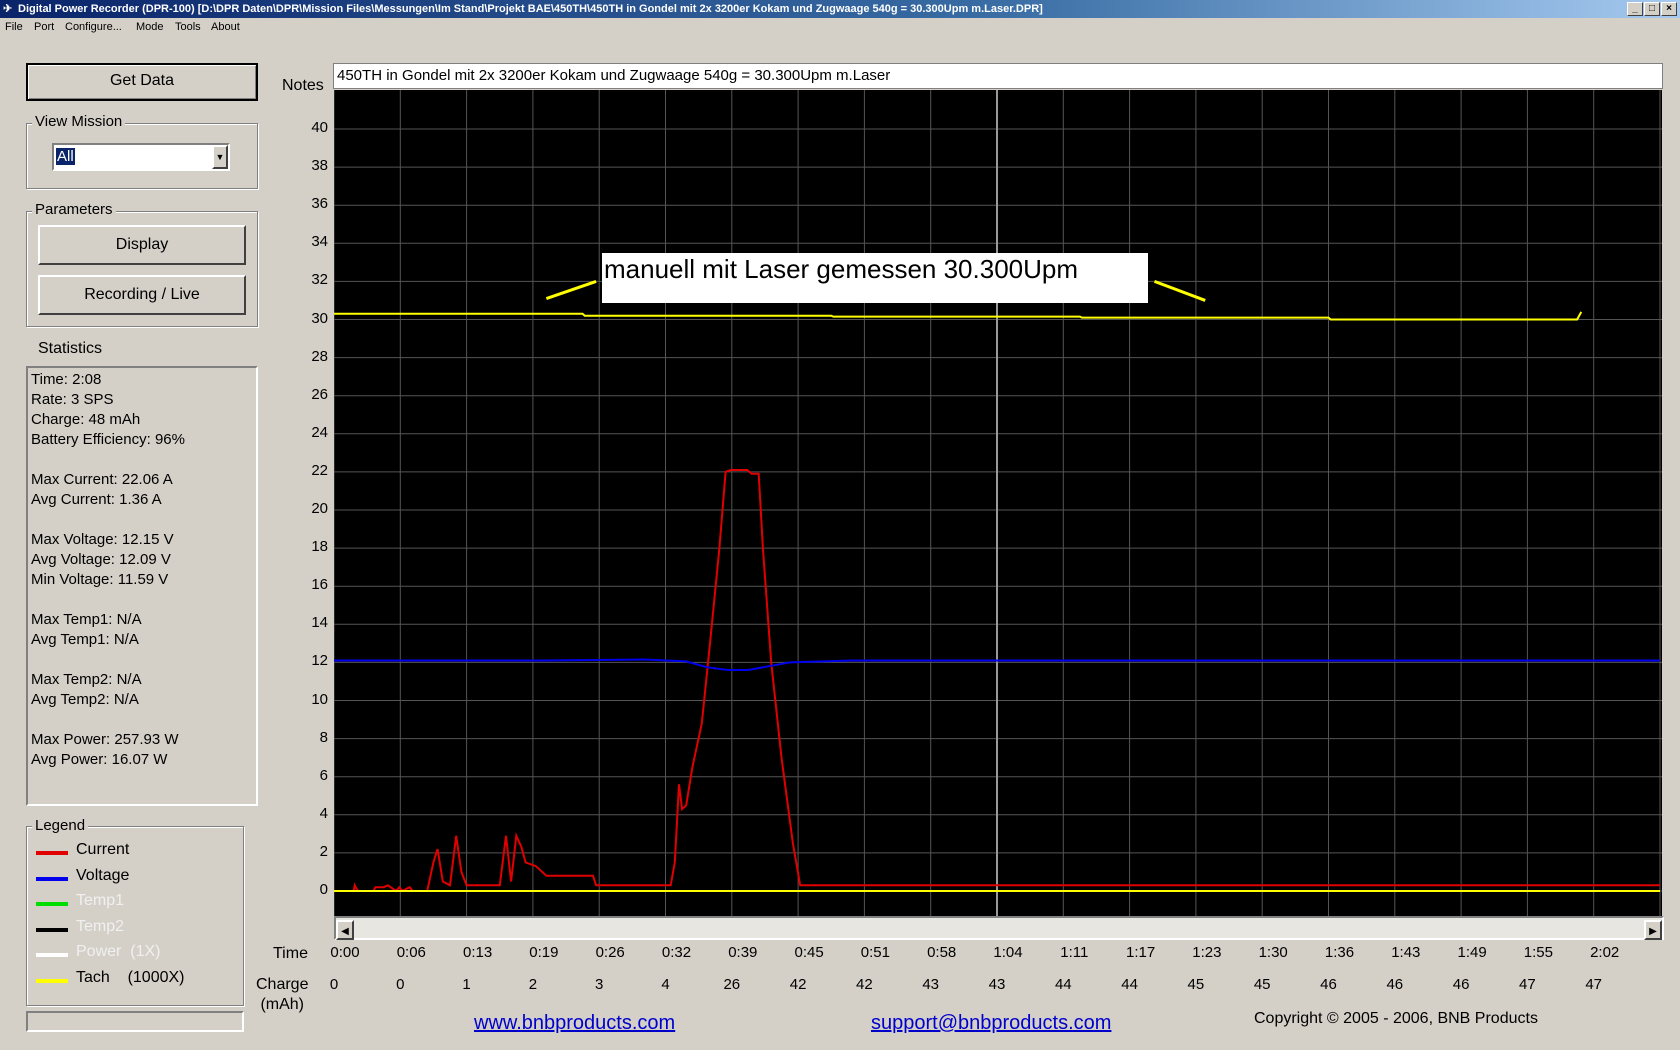 Image resolution: width=1680 pixels, height=1050 pixels. I want to click on time-tick-label: 1:43, so click(1406, 952).